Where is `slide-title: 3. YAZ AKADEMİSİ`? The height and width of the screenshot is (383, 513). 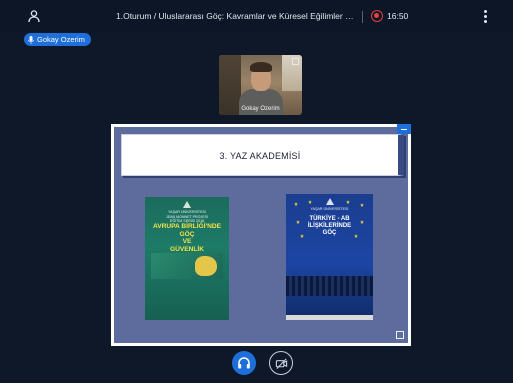
slide-title: 3. YAZ AKADEMİSİ is located at coordinates (260, 156).